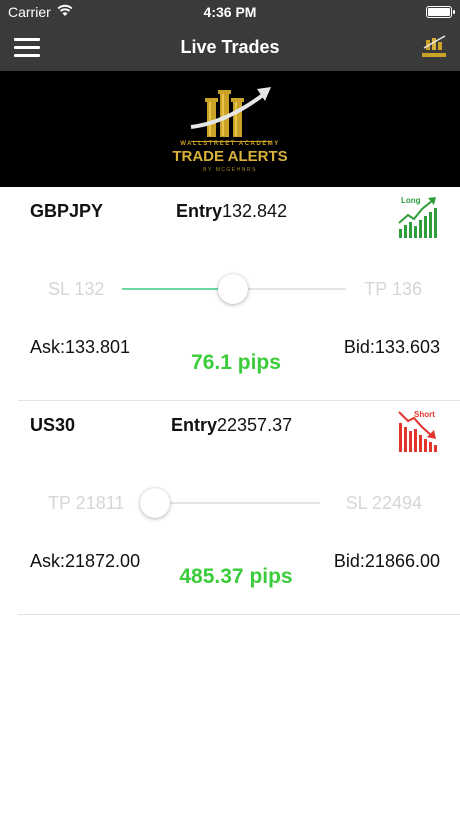  What do you see at coordinates (255, 211) in the screenshot?
I see `entry-value: 132.842` at bounding box center [255, 211].